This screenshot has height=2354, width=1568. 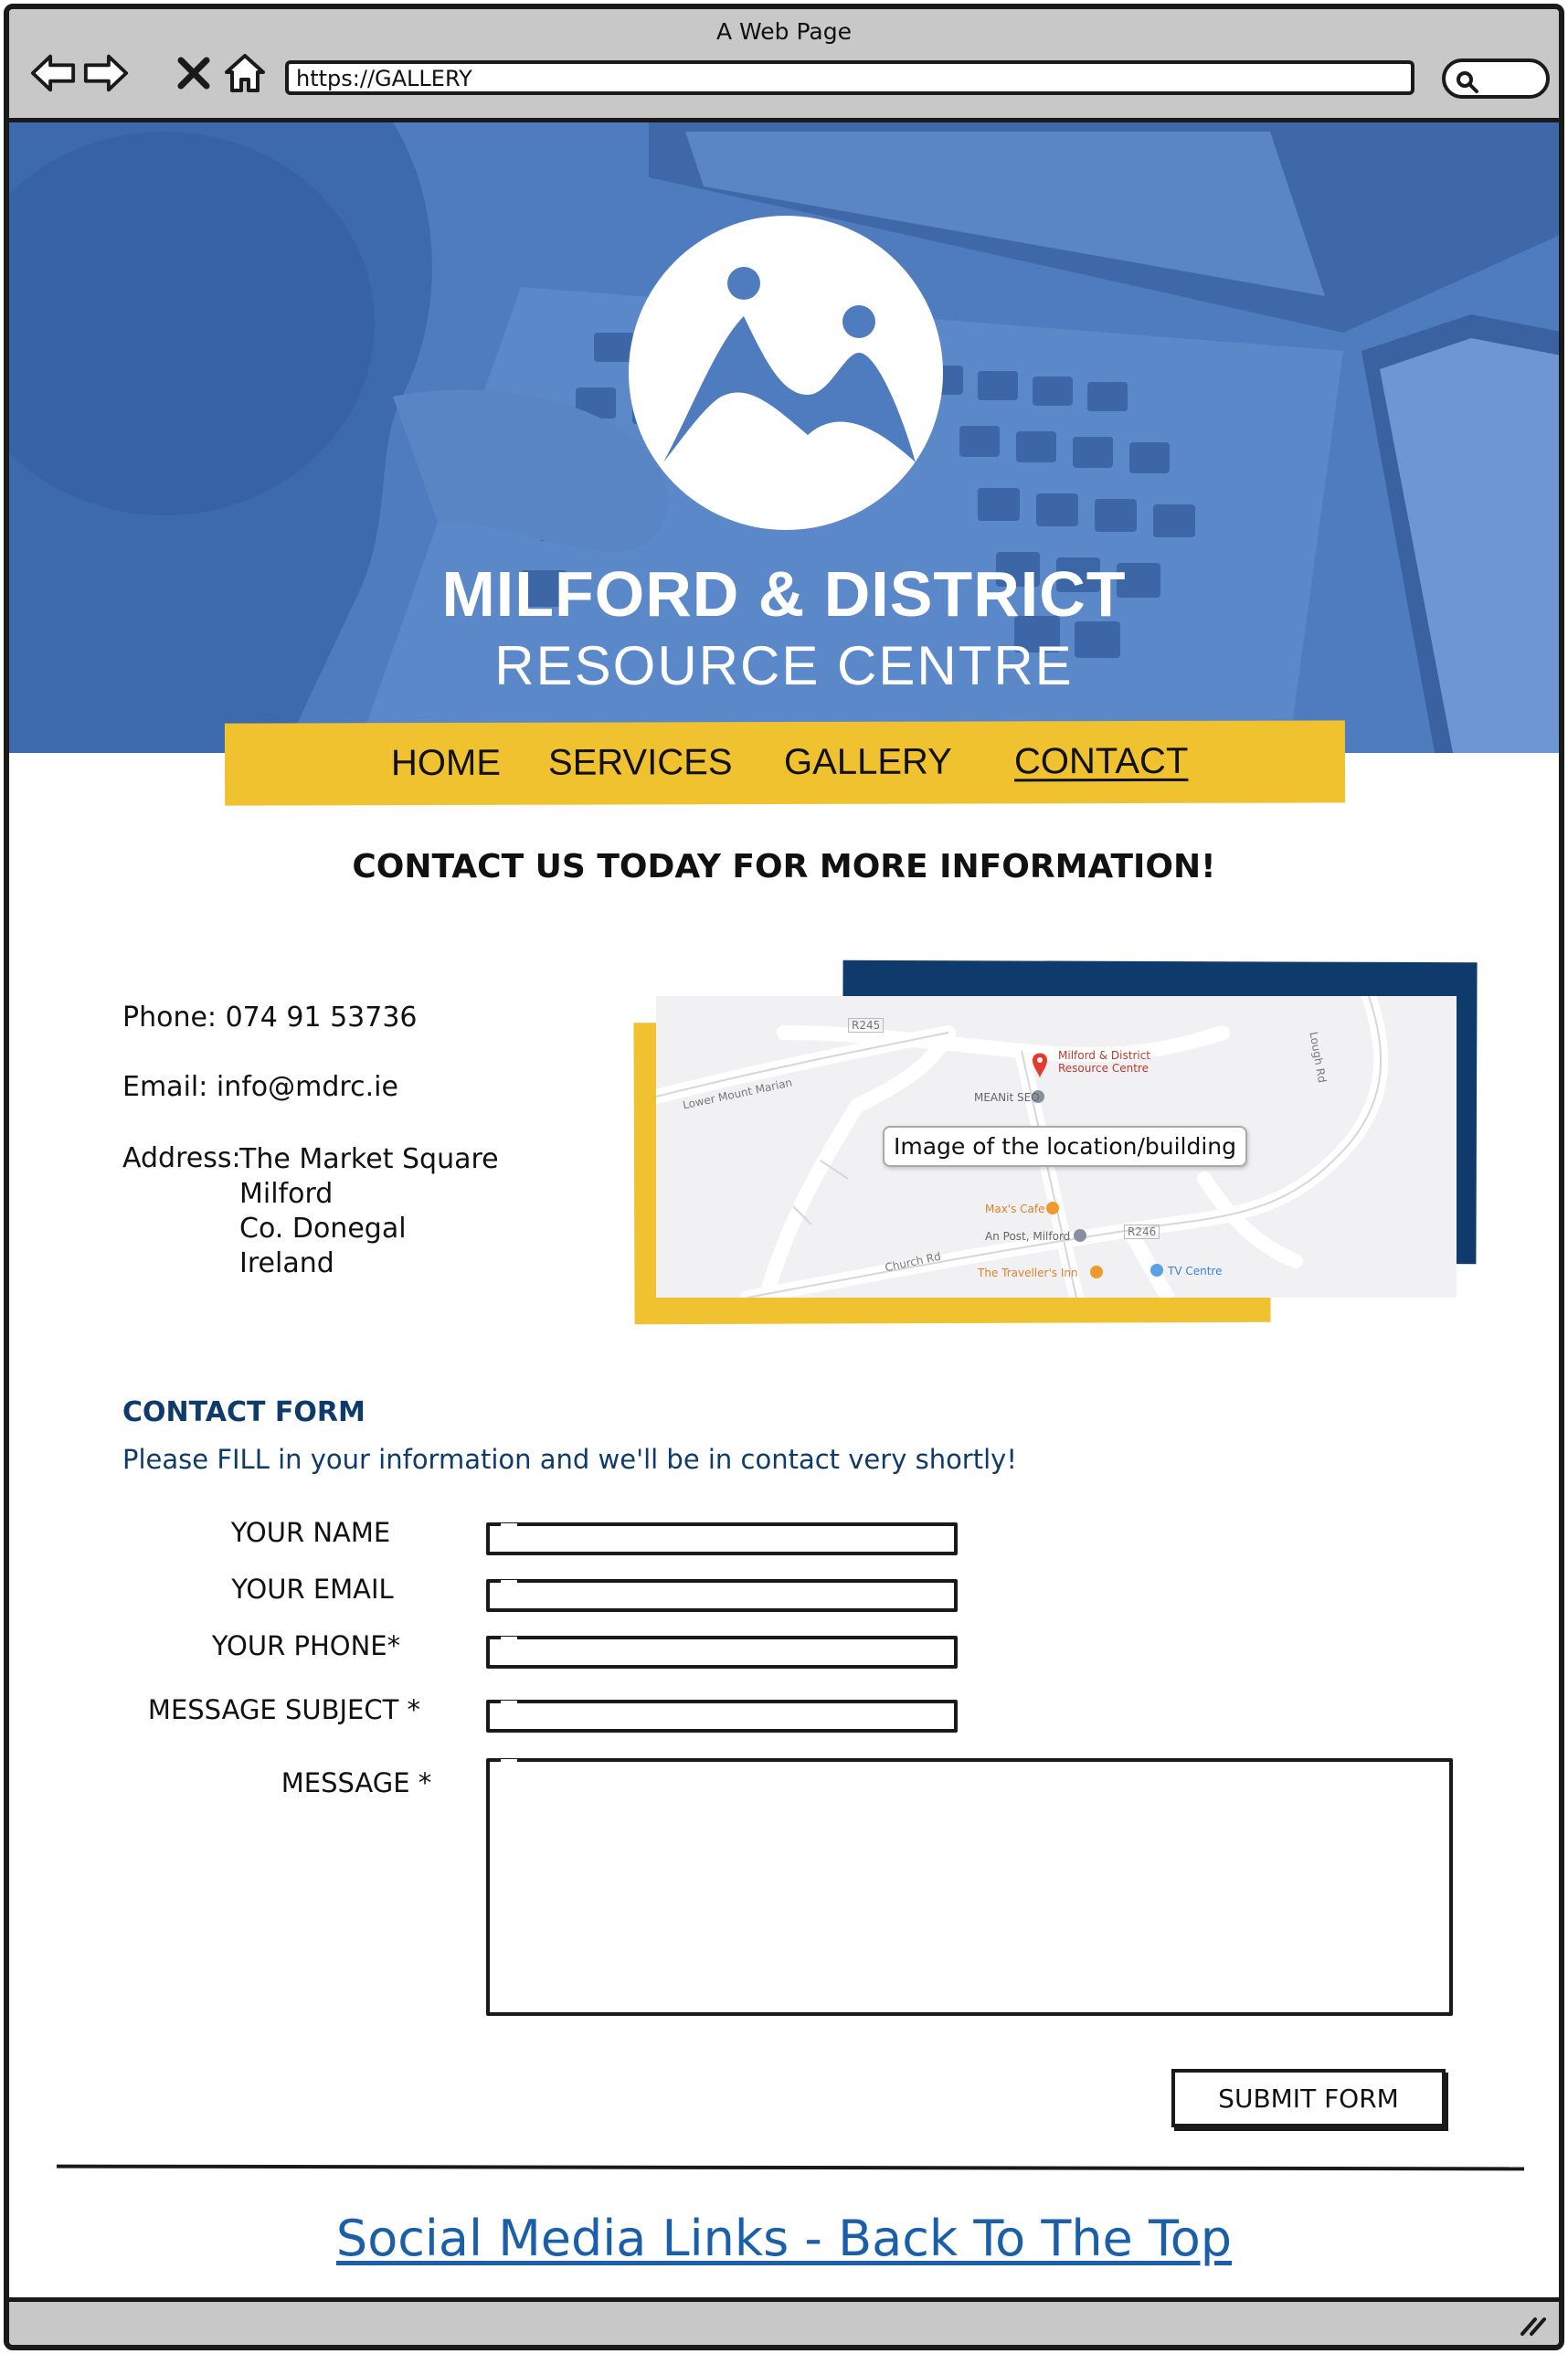 What do you see at coordinates (106, 73) in the screenshot?
I see `forward-arrow-icon` at bounding box center [106, 73].